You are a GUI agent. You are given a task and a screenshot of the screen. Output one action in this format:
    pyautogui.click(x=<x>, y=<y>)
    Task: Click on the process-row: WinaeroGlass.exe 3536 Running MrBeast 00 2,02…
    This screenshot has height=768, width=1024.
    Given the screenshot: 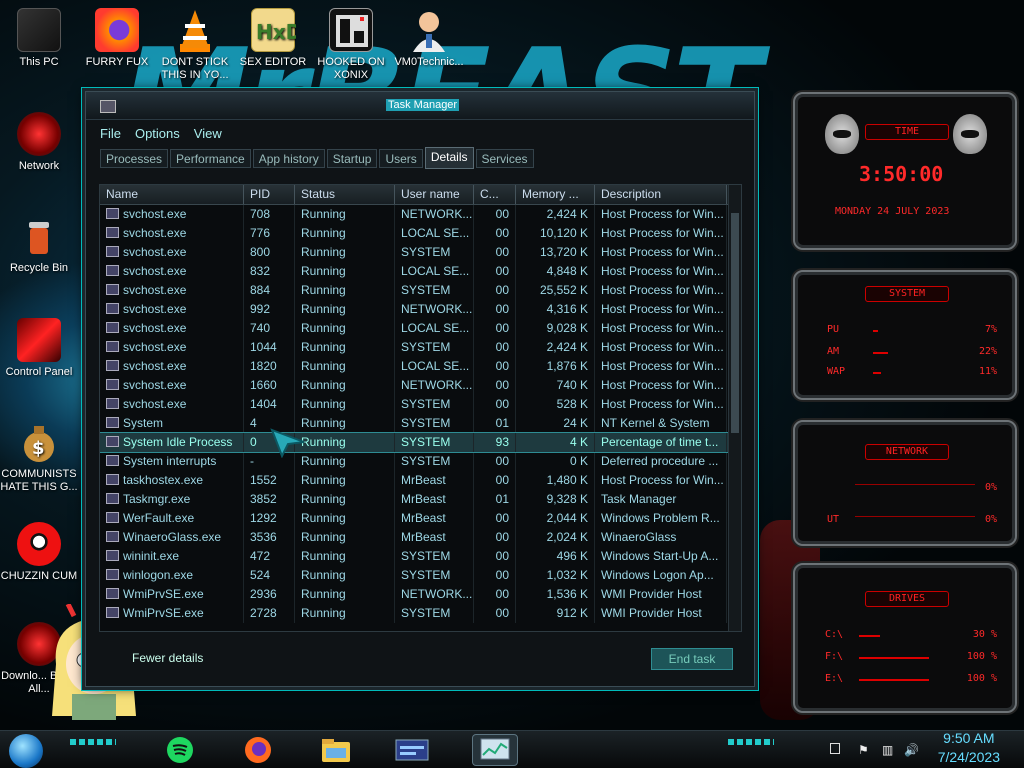 What is the action you would take?
    pyautogui.click(x=420, y=537)
    